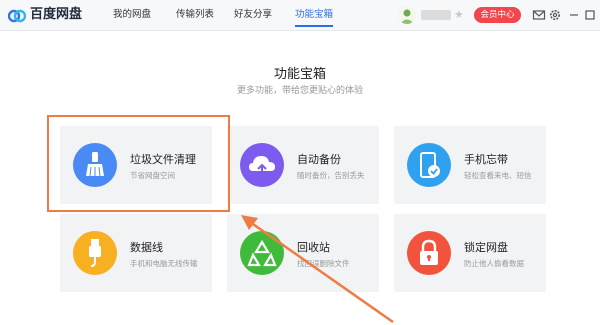  Describe the element at coordinates (299, 74) in the screenshot. I see `page-title: 功能宝箱` at that location.